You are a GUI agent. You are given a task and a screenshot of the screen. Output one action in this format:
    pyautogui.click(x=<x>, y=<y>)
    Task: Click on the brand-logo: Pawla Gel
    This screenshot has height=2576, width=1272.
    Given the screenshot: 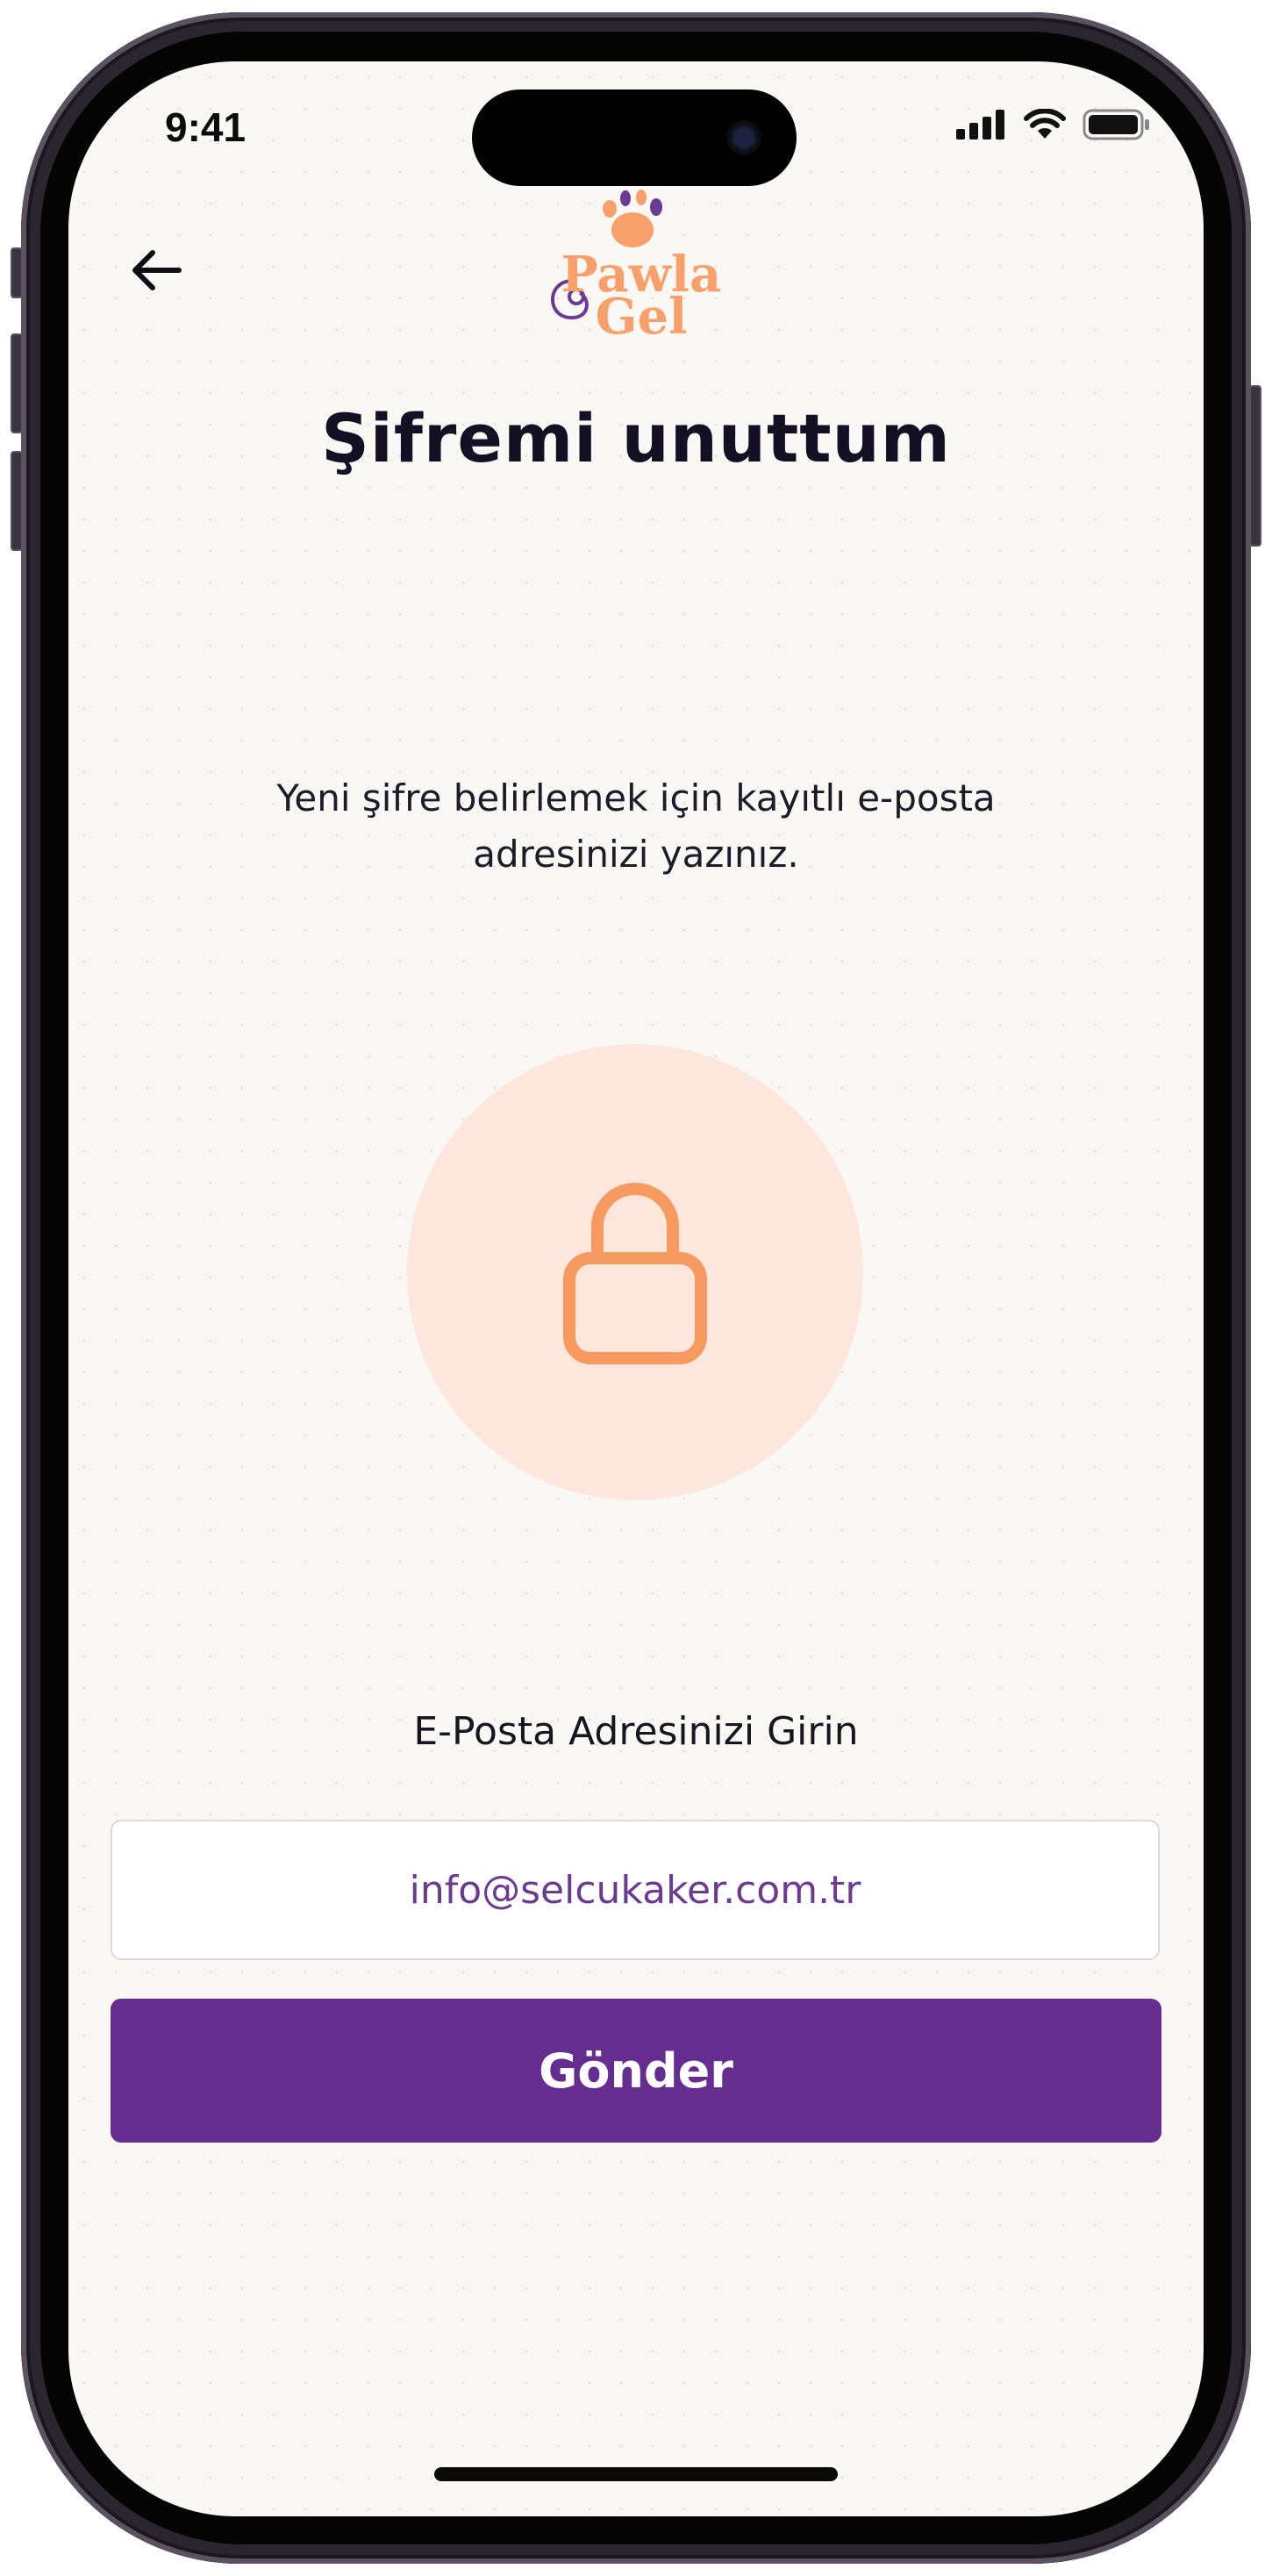 What is the action you would take?
    pyautogui.click(x=639, y=265)
    